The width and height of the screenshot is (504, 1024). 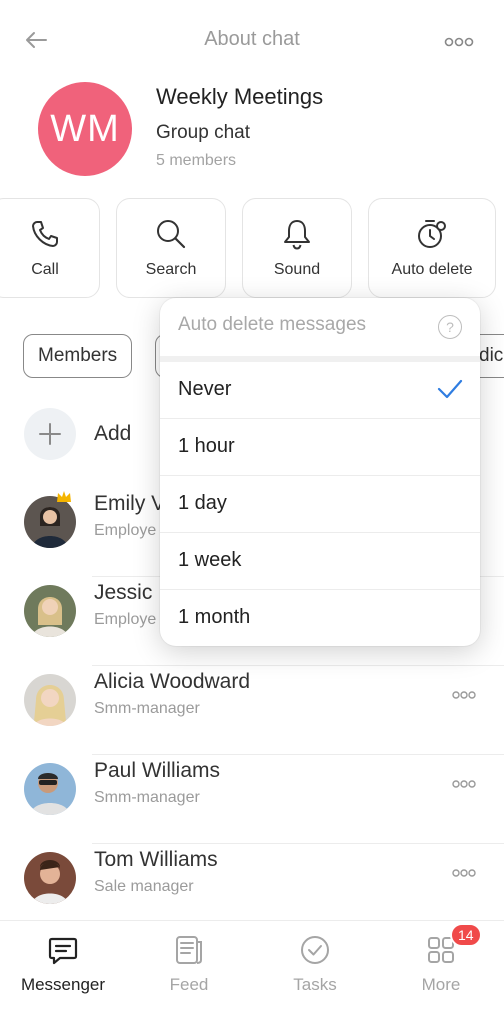 I want to click on member-name: Paul Williams, so click(x=157, y=770).